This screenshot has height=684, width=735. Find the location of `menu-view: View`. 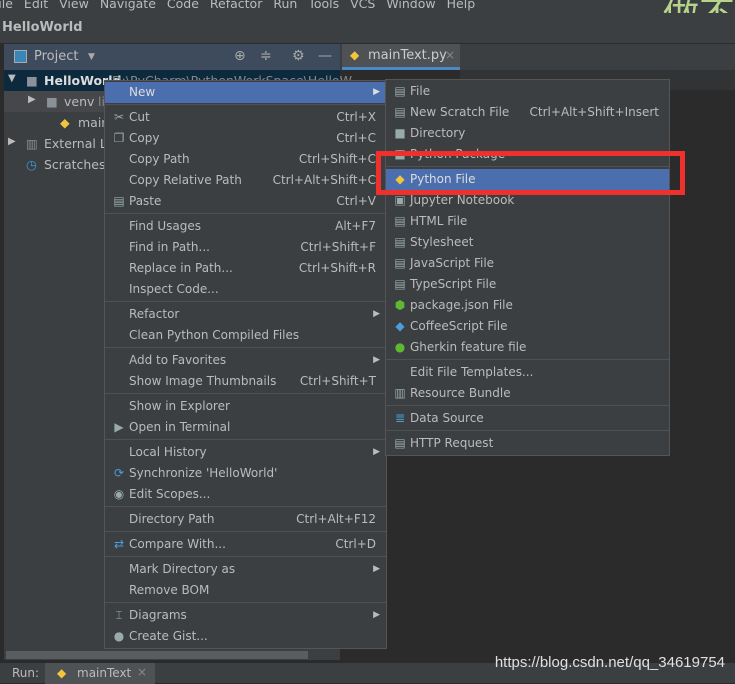

menu-view: View is located at coordinates (74, 5).